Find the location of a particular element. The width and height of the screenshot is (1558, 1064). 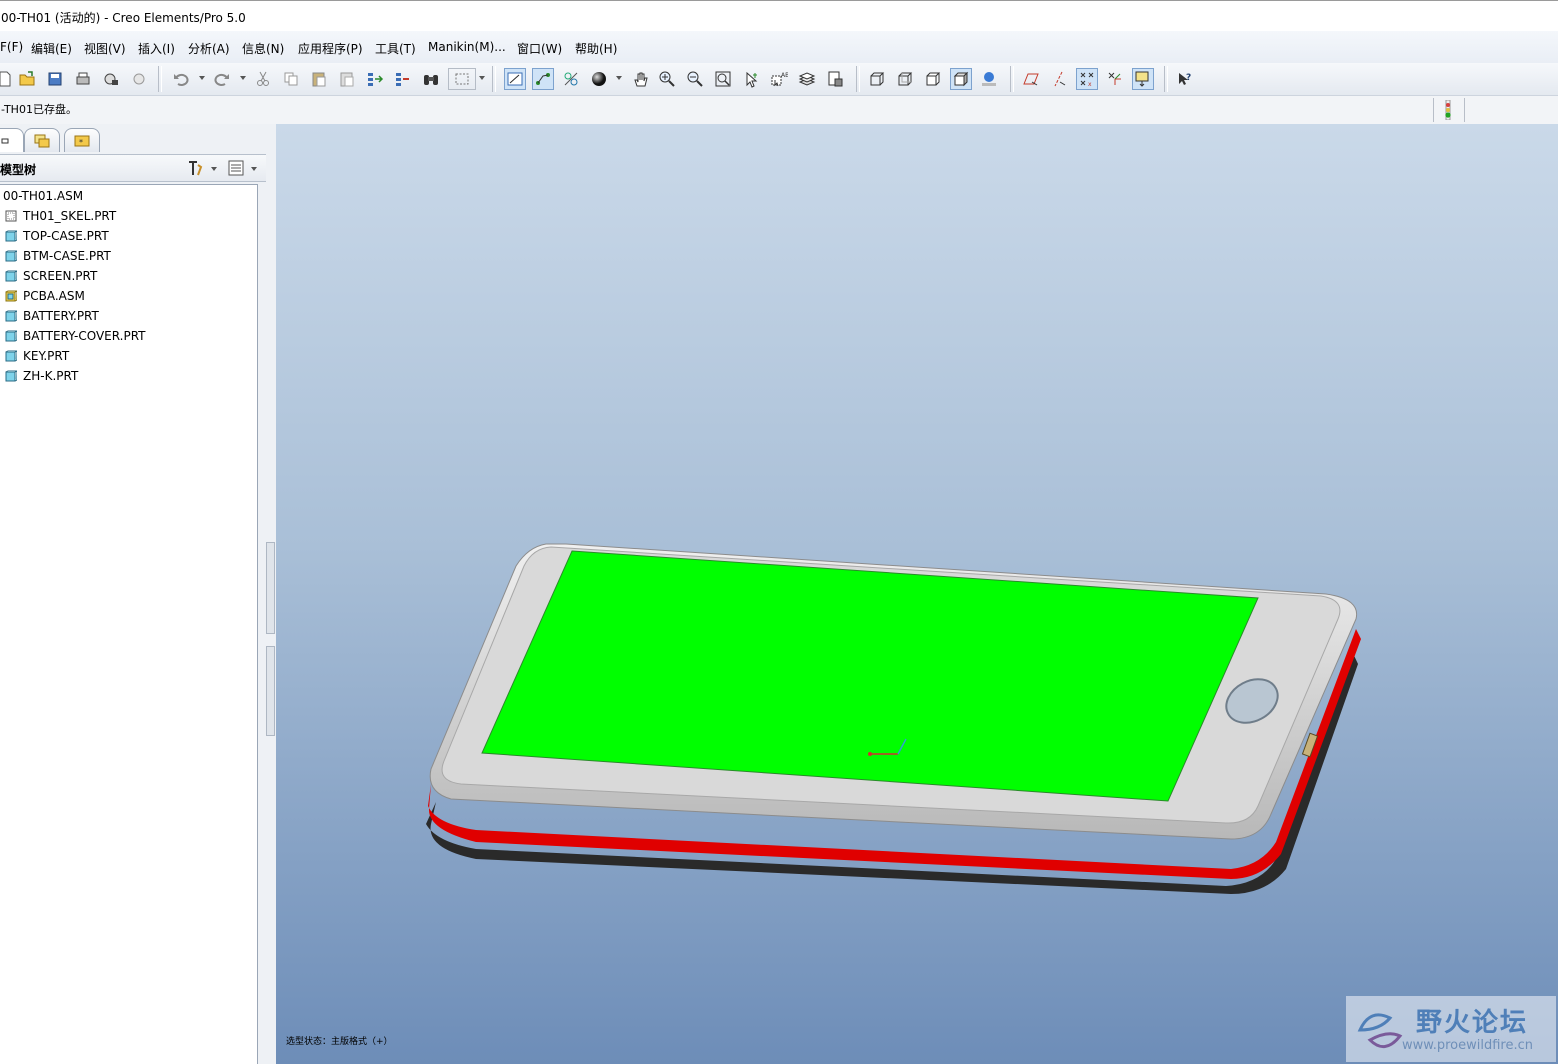

sketch-view-icon is located at coordinates (515, 79).